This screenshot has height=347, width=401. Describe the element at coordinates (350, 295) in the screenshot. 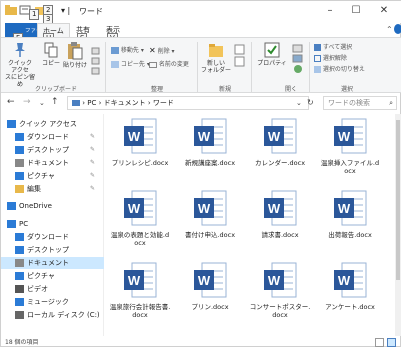

I see `file-item: W アンケート.docx` at that location.